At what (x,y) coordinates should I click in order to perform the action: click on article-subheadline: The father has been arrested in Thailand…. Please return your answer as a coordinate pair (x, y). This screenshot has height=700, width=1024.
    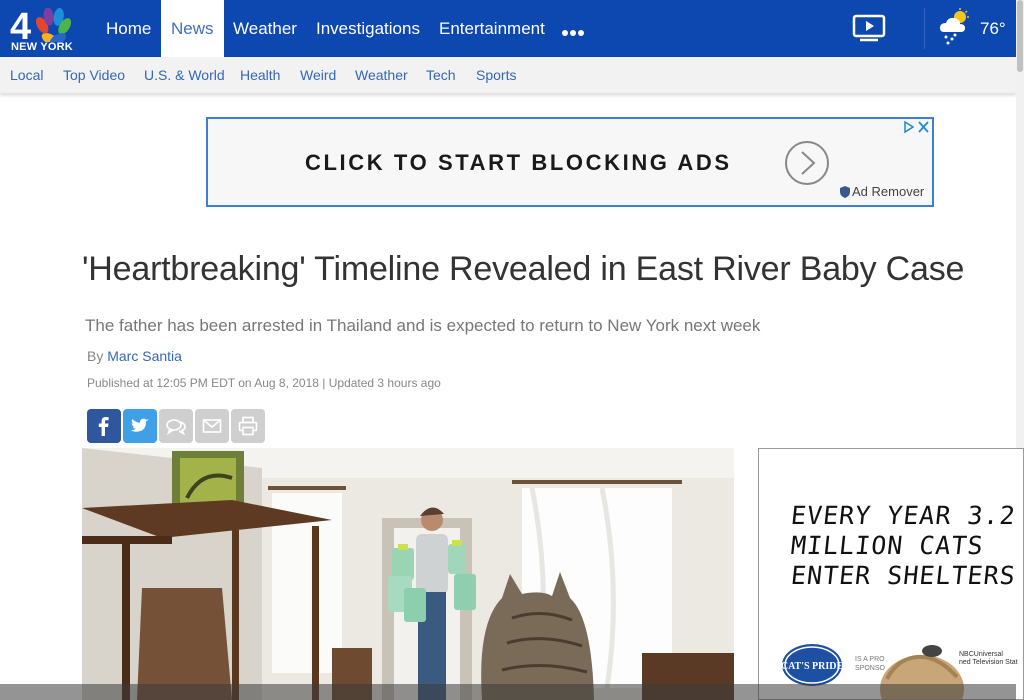
    Looking at the image, I should click on (423, 325).